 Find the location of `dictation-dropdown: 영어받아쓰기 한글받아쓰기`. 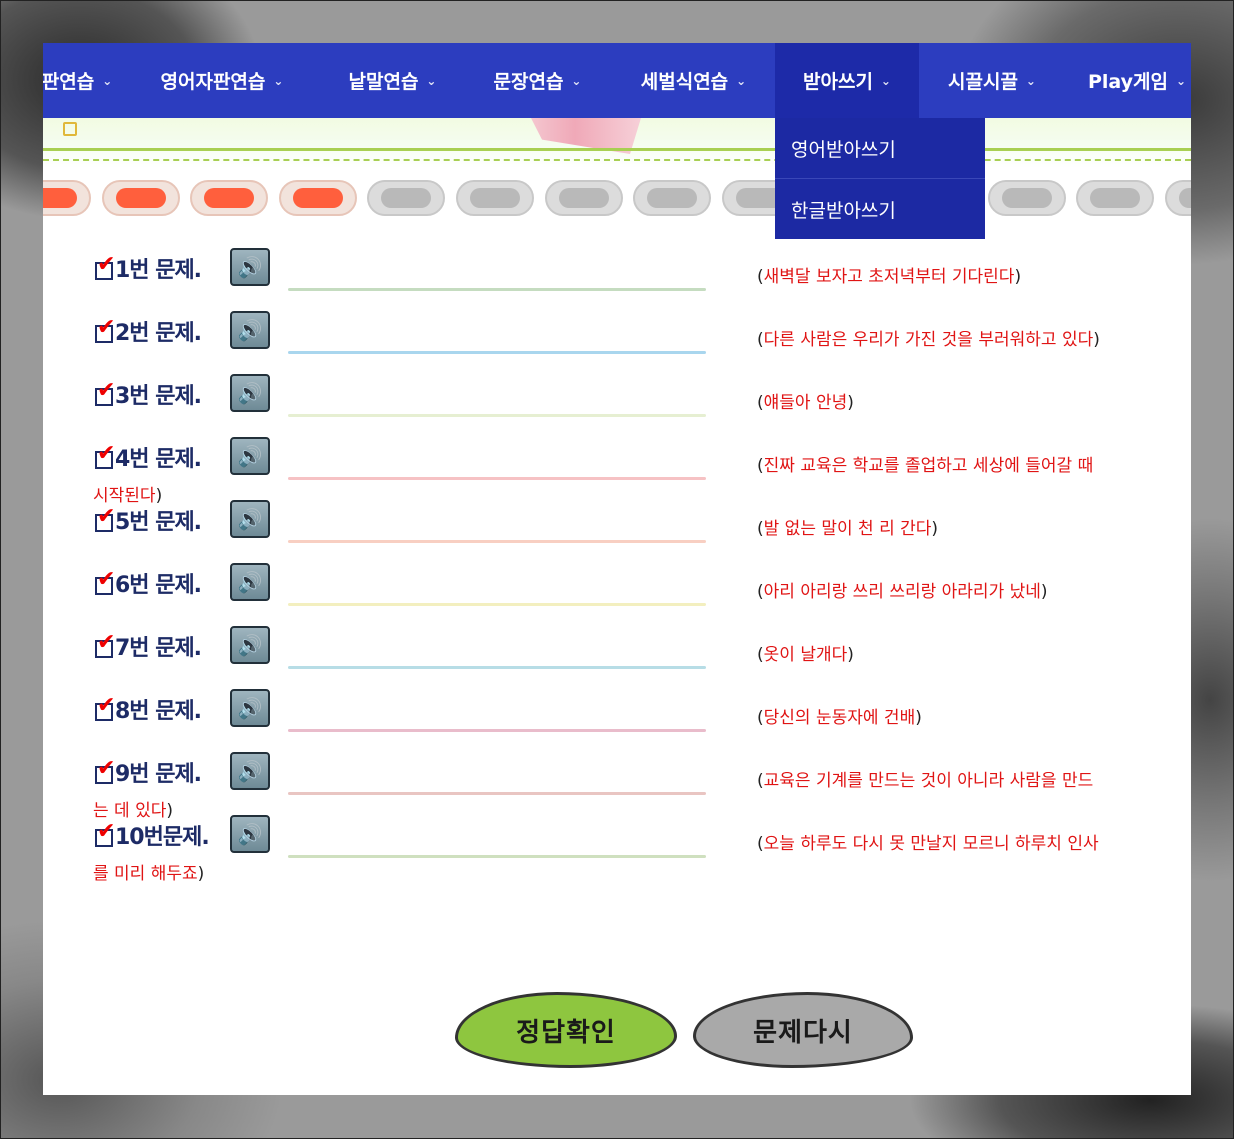

dictation-dropdown: 영어받아쓰기 한글받아쓰기 is located at coordinates (880, 178).